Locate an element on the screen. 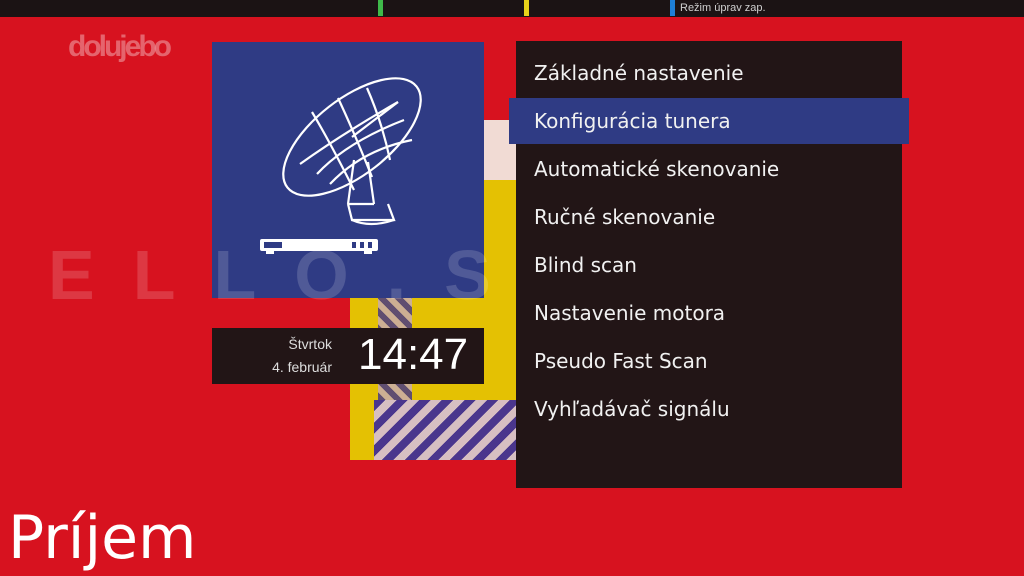 The image size is (1024, 576). channel-logo: dolujebo is located at coordinates (120, 46).